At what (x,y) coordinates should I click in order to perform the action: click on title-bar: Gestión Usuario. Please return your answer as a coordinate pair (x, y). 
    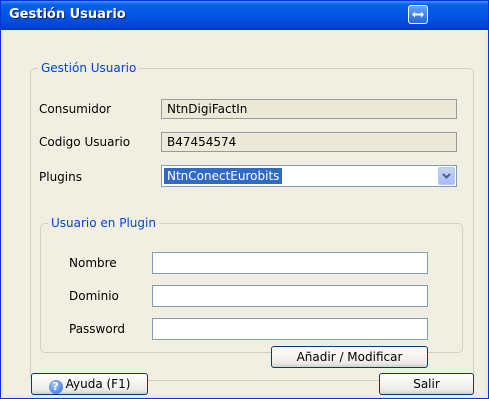
    Looking at the image, I should click on (244, 15).